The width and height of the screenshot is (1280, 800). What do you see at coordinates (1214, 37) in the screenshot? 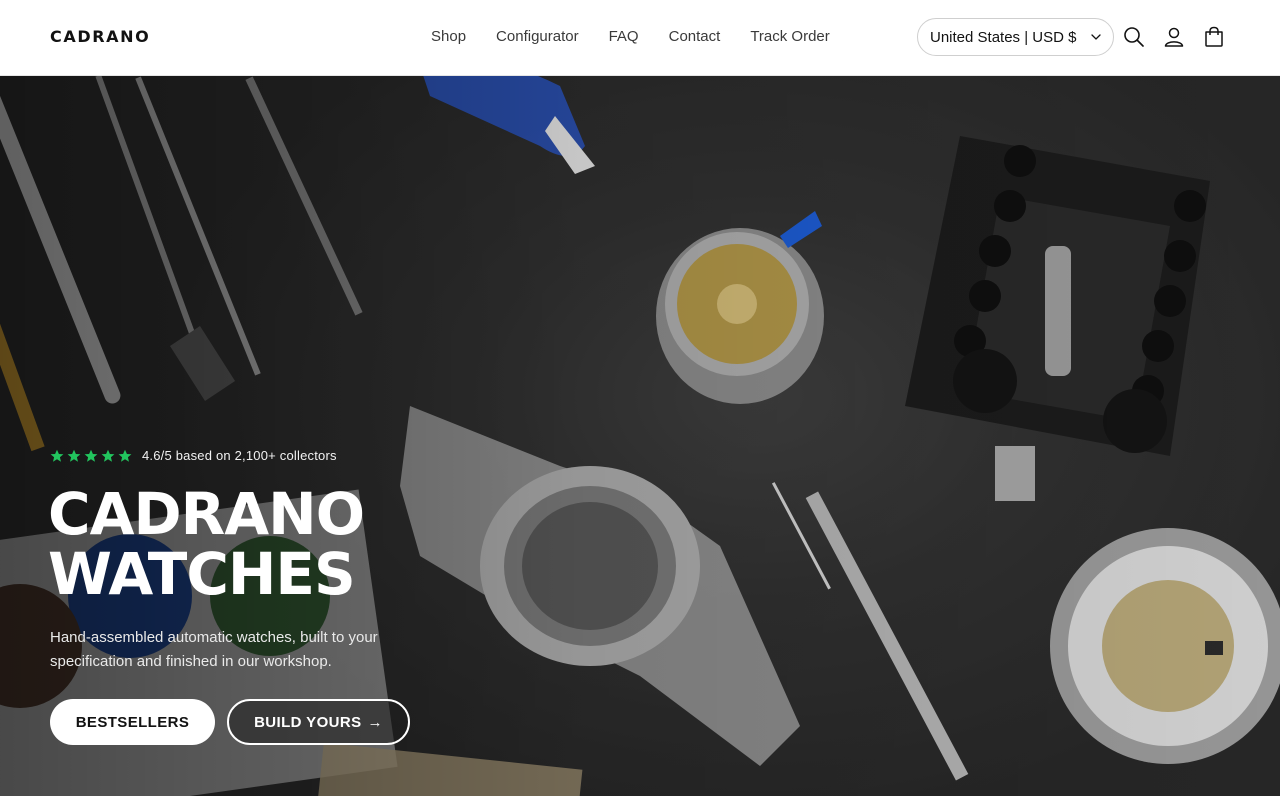
I see `cart-icon` at bounding box center [1214, 37].